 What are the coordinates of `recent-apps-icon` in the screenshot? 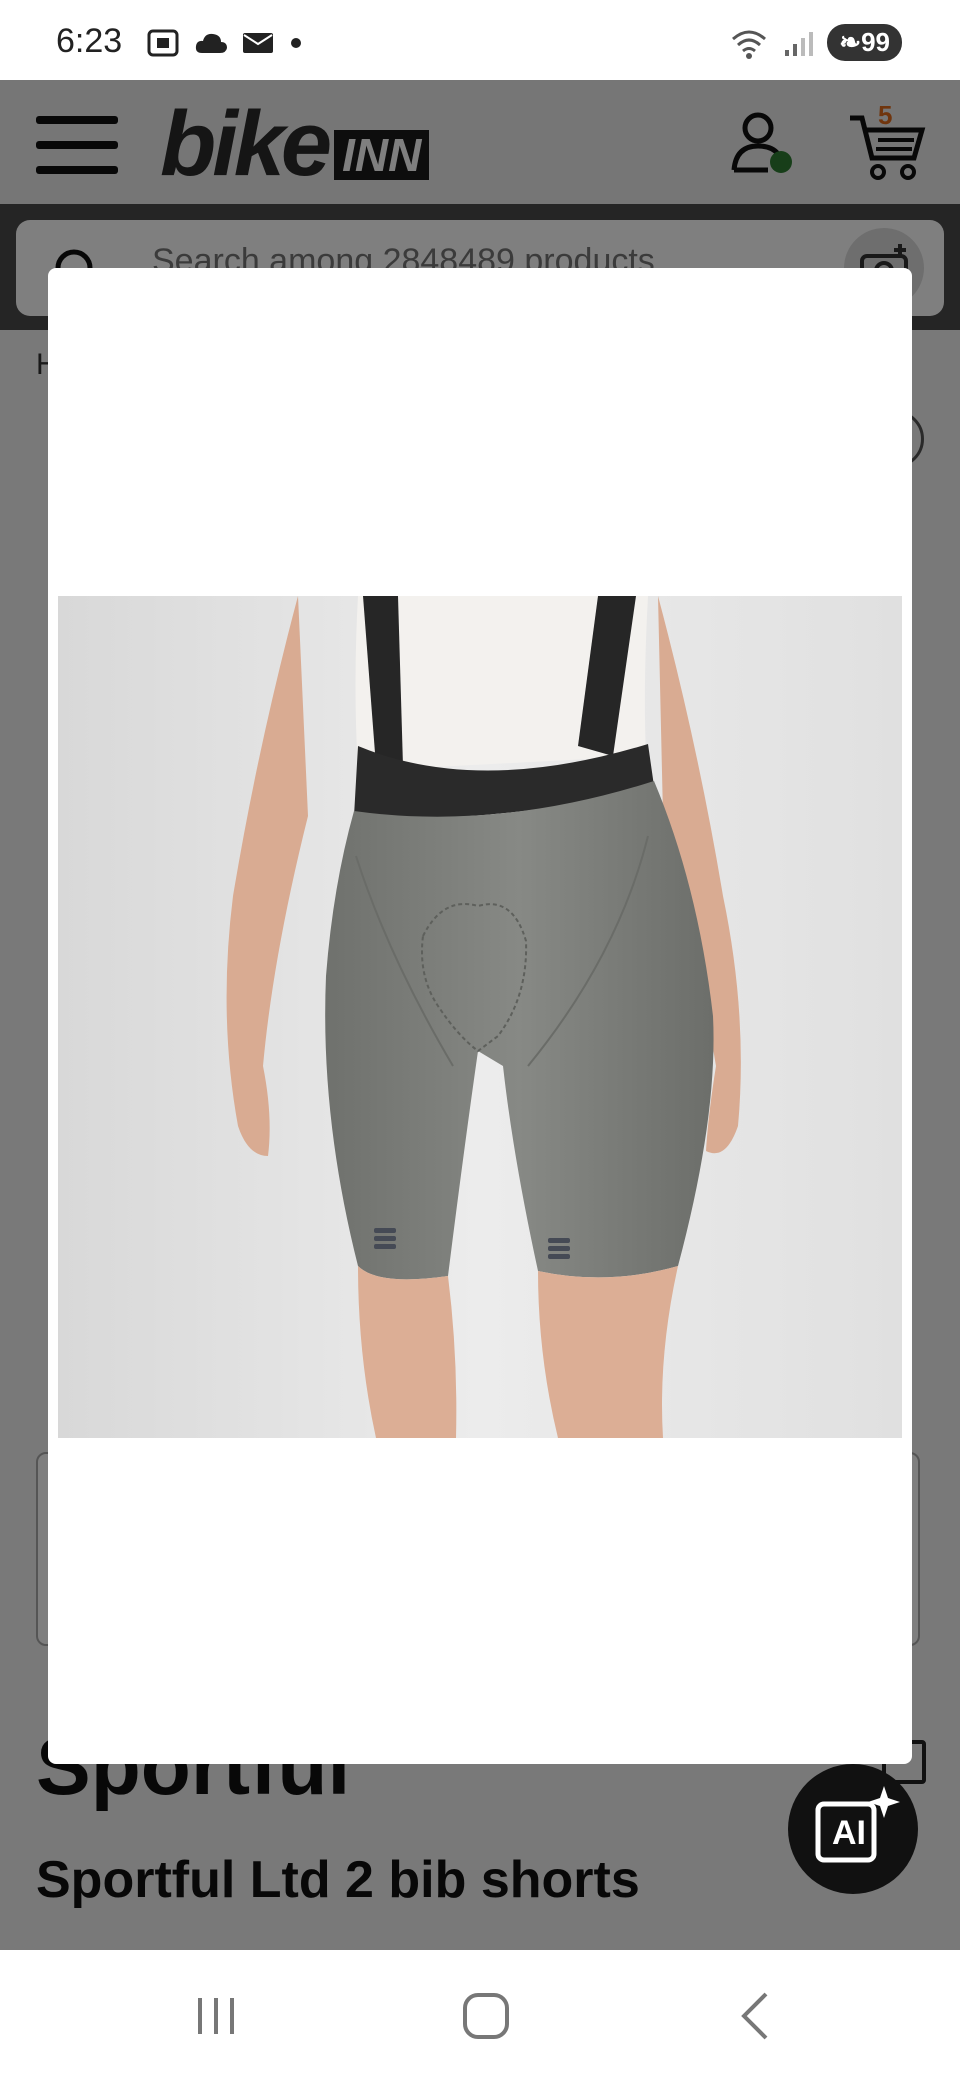 It's located at (216, 2016).